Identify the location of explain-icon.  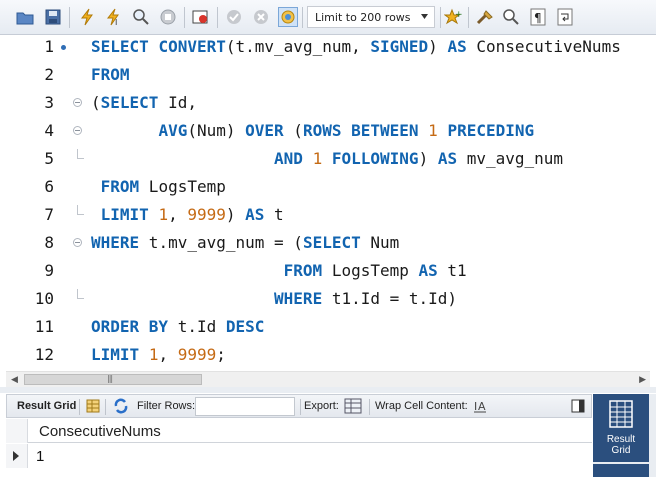
(141, 17).